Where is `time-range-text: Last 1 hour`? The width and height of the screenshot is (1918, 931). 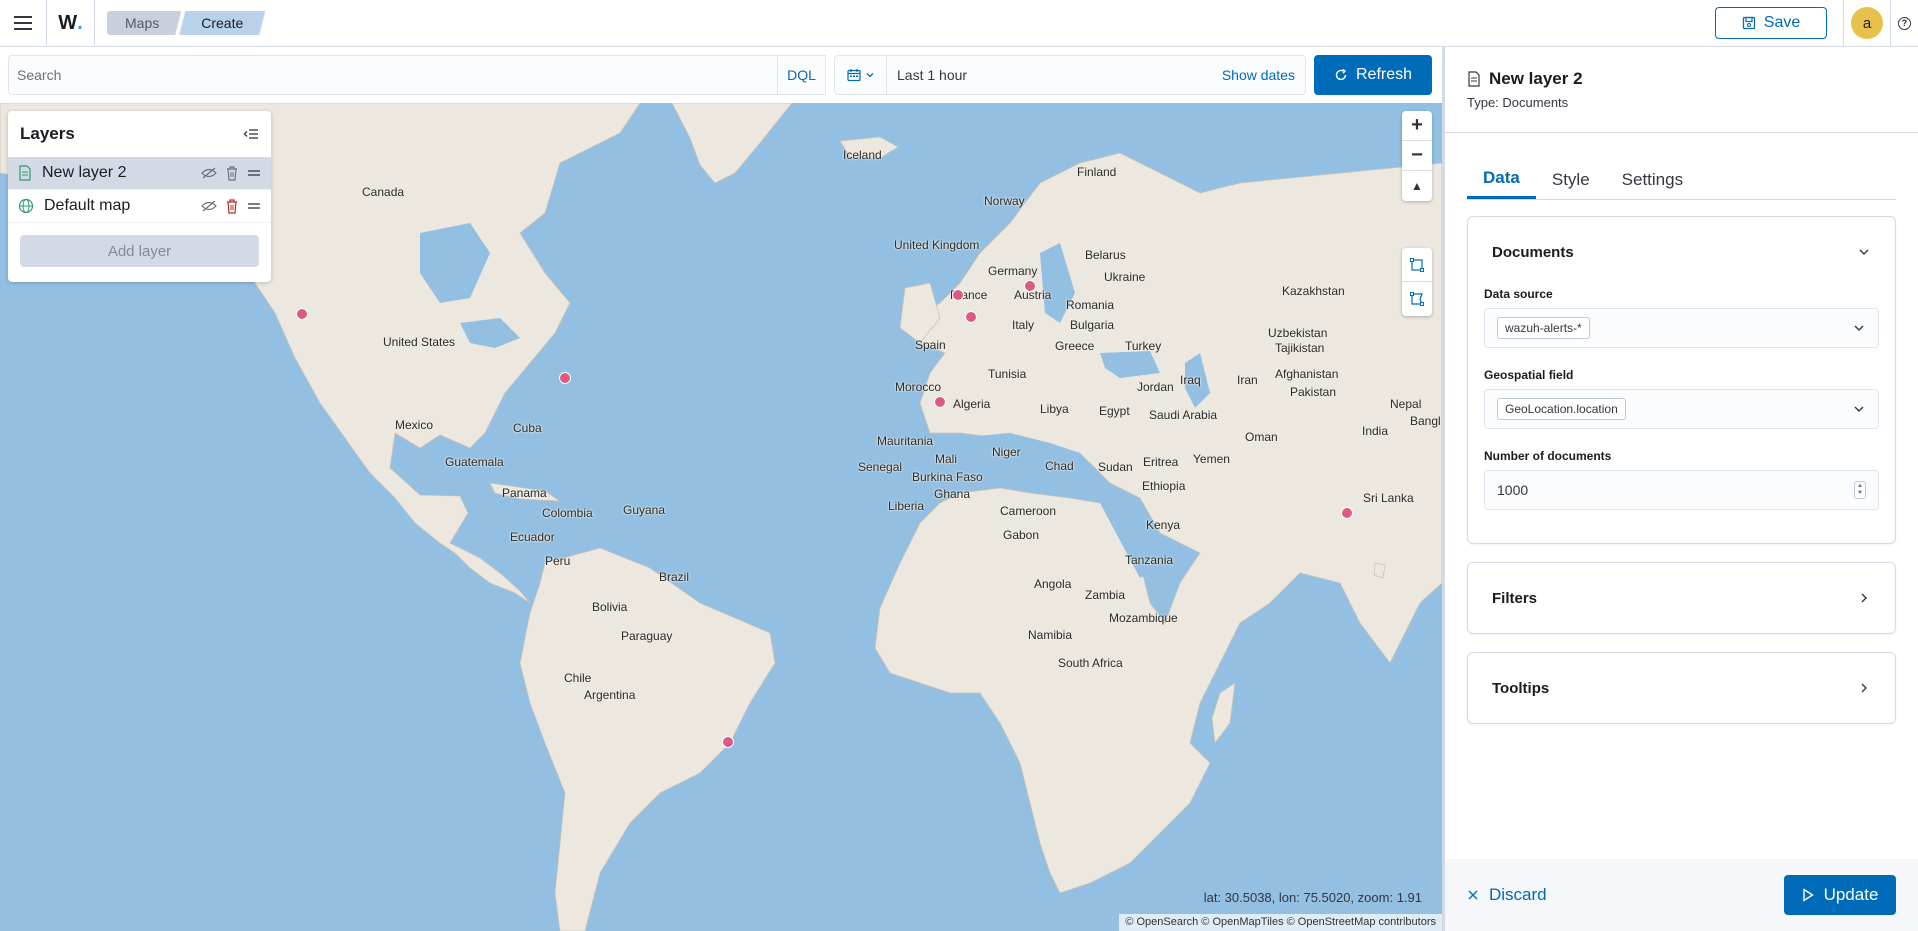
time-range-text: Last 1 hour is located at coordinates (1054, 75).